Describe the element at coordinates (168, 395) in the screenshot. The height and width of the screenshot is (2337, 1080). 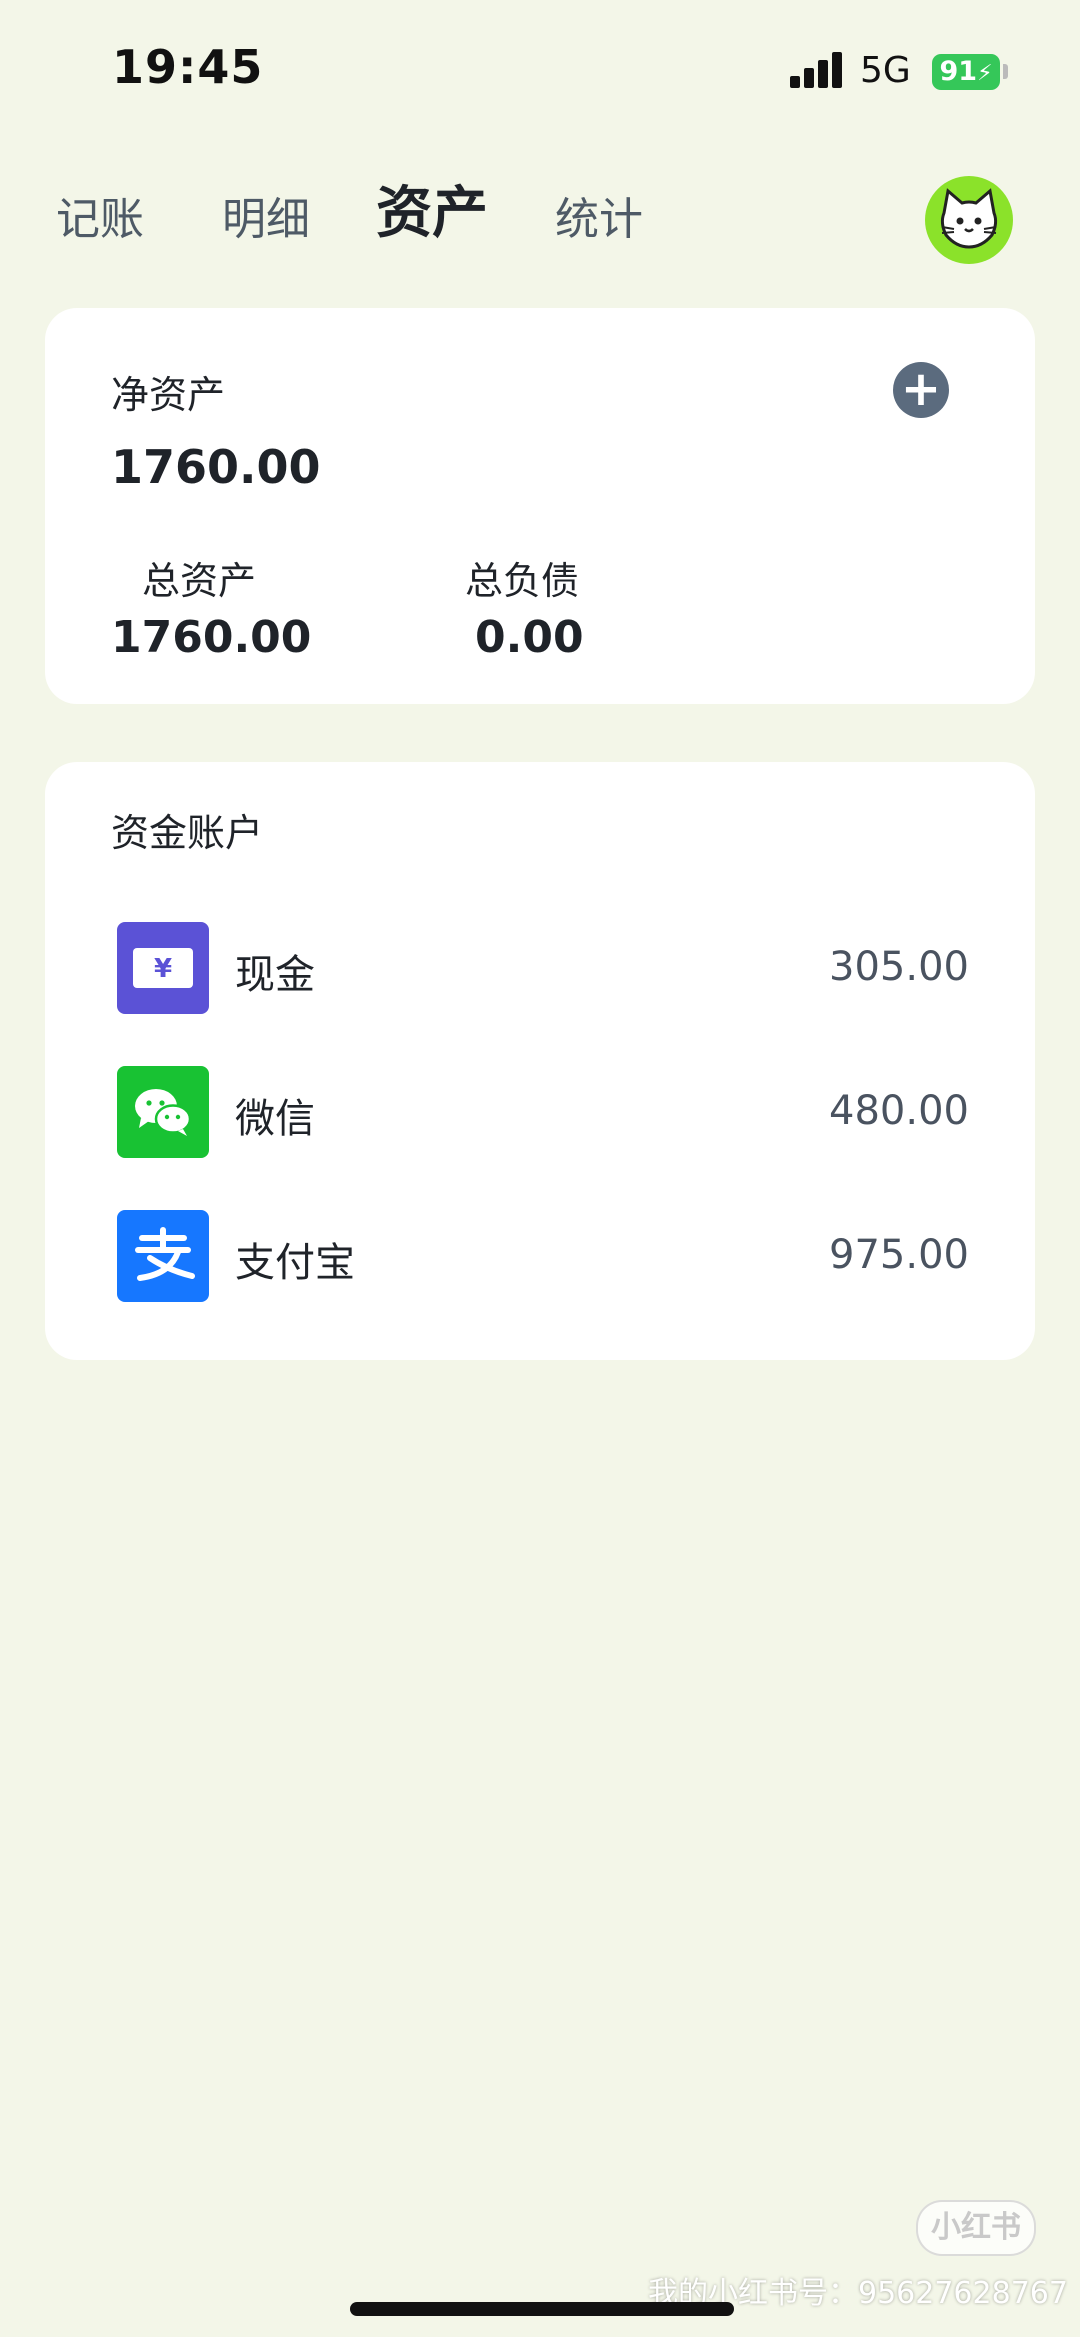
I see `net-assets-label: 净资产` at that location.